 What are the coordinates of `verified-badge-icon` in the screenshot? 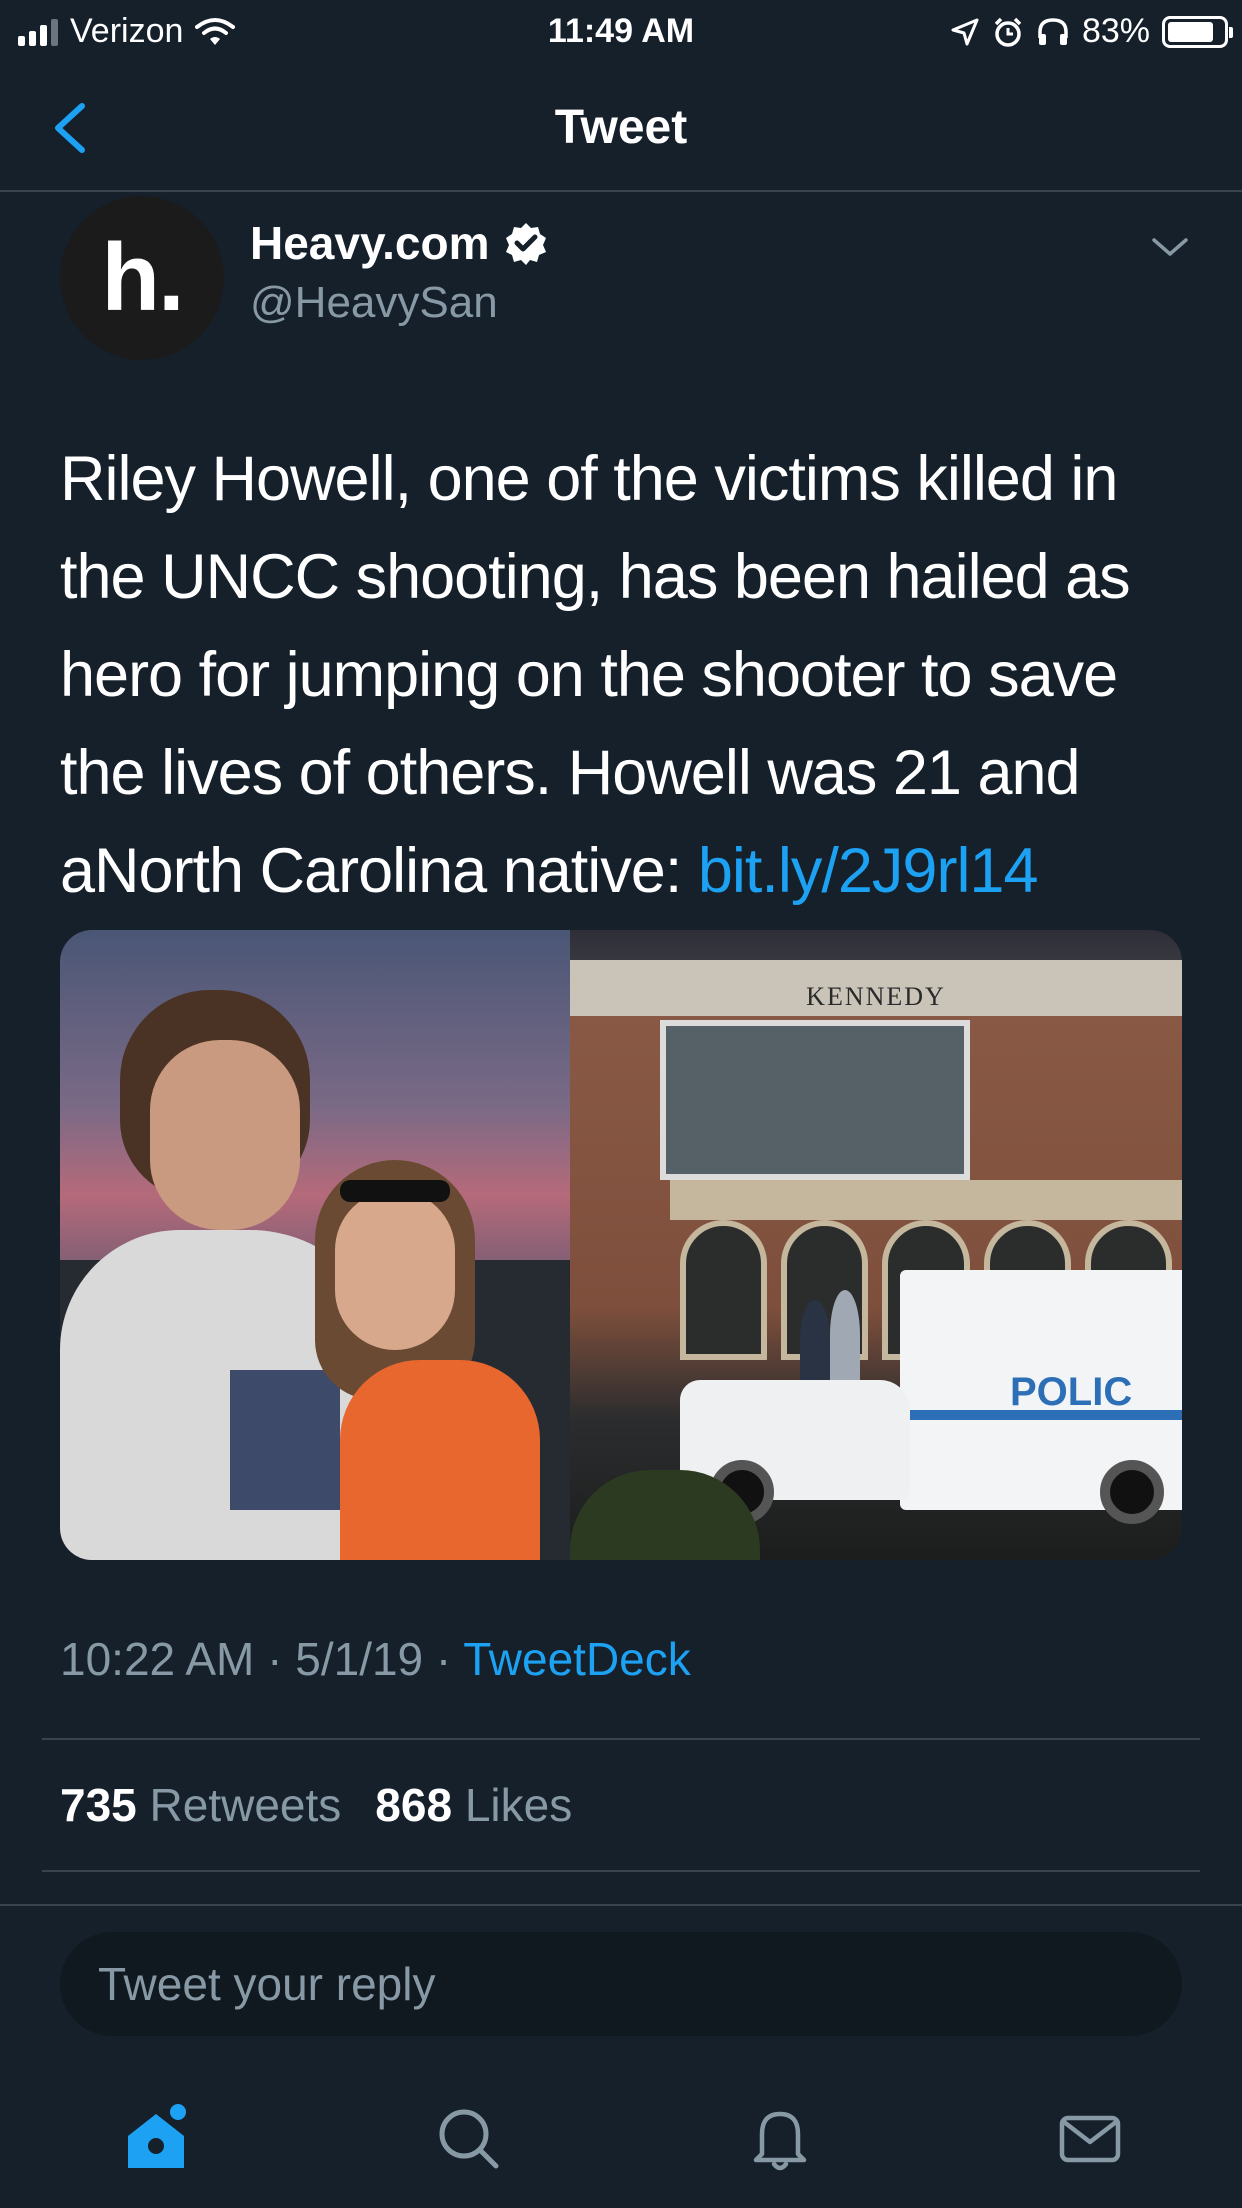 It's located at (525, 244).